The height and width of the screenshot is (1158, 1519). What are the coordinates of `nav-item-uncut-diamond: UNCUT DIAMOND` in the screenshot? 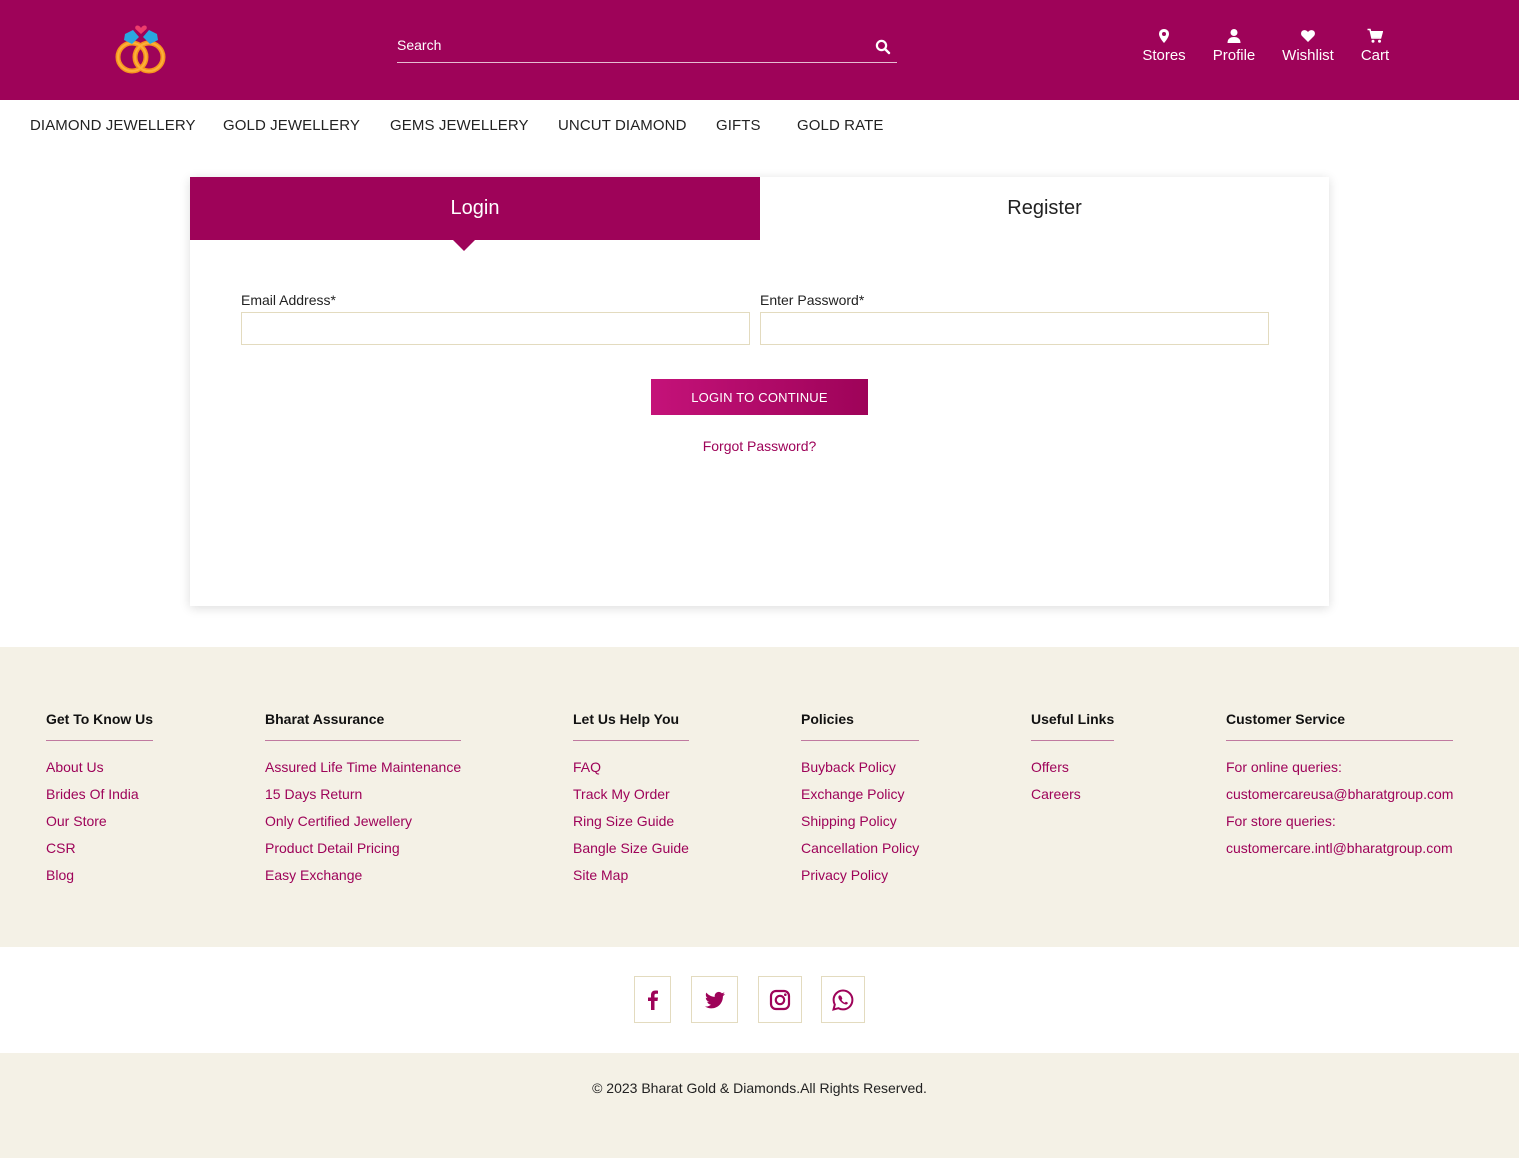 It's located at (622, 125).